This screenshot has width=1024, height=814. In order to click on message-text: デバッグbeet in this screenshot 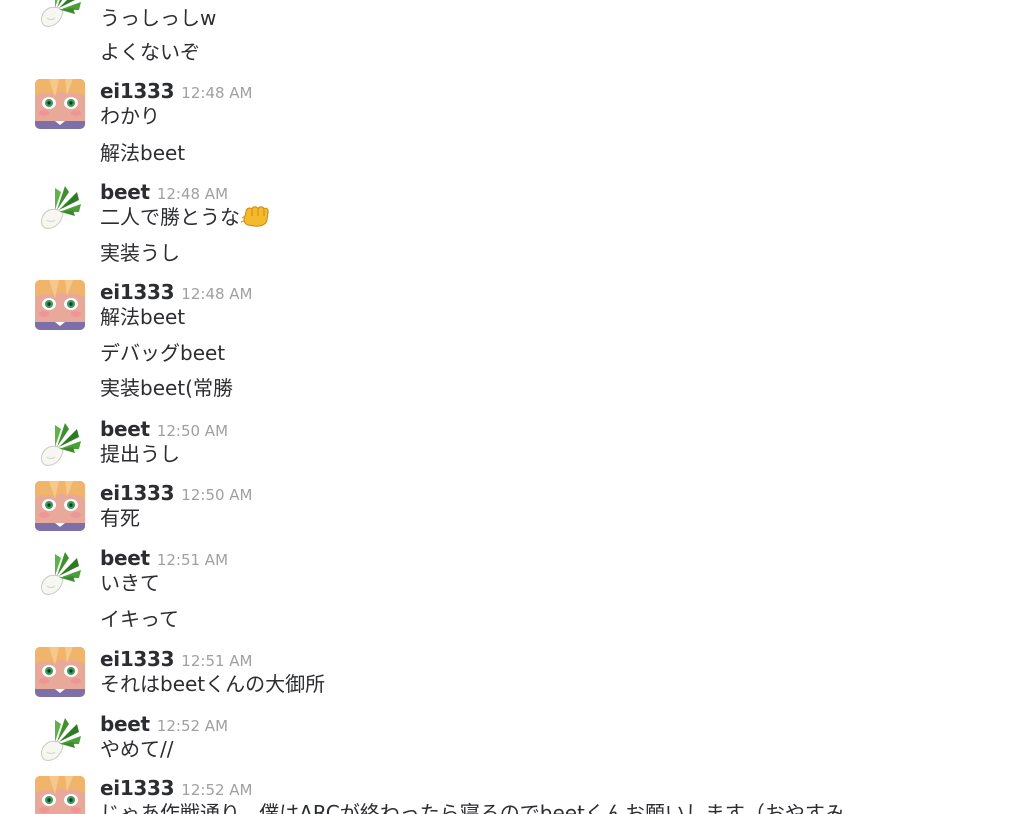, I will do `click(163, 353)`.